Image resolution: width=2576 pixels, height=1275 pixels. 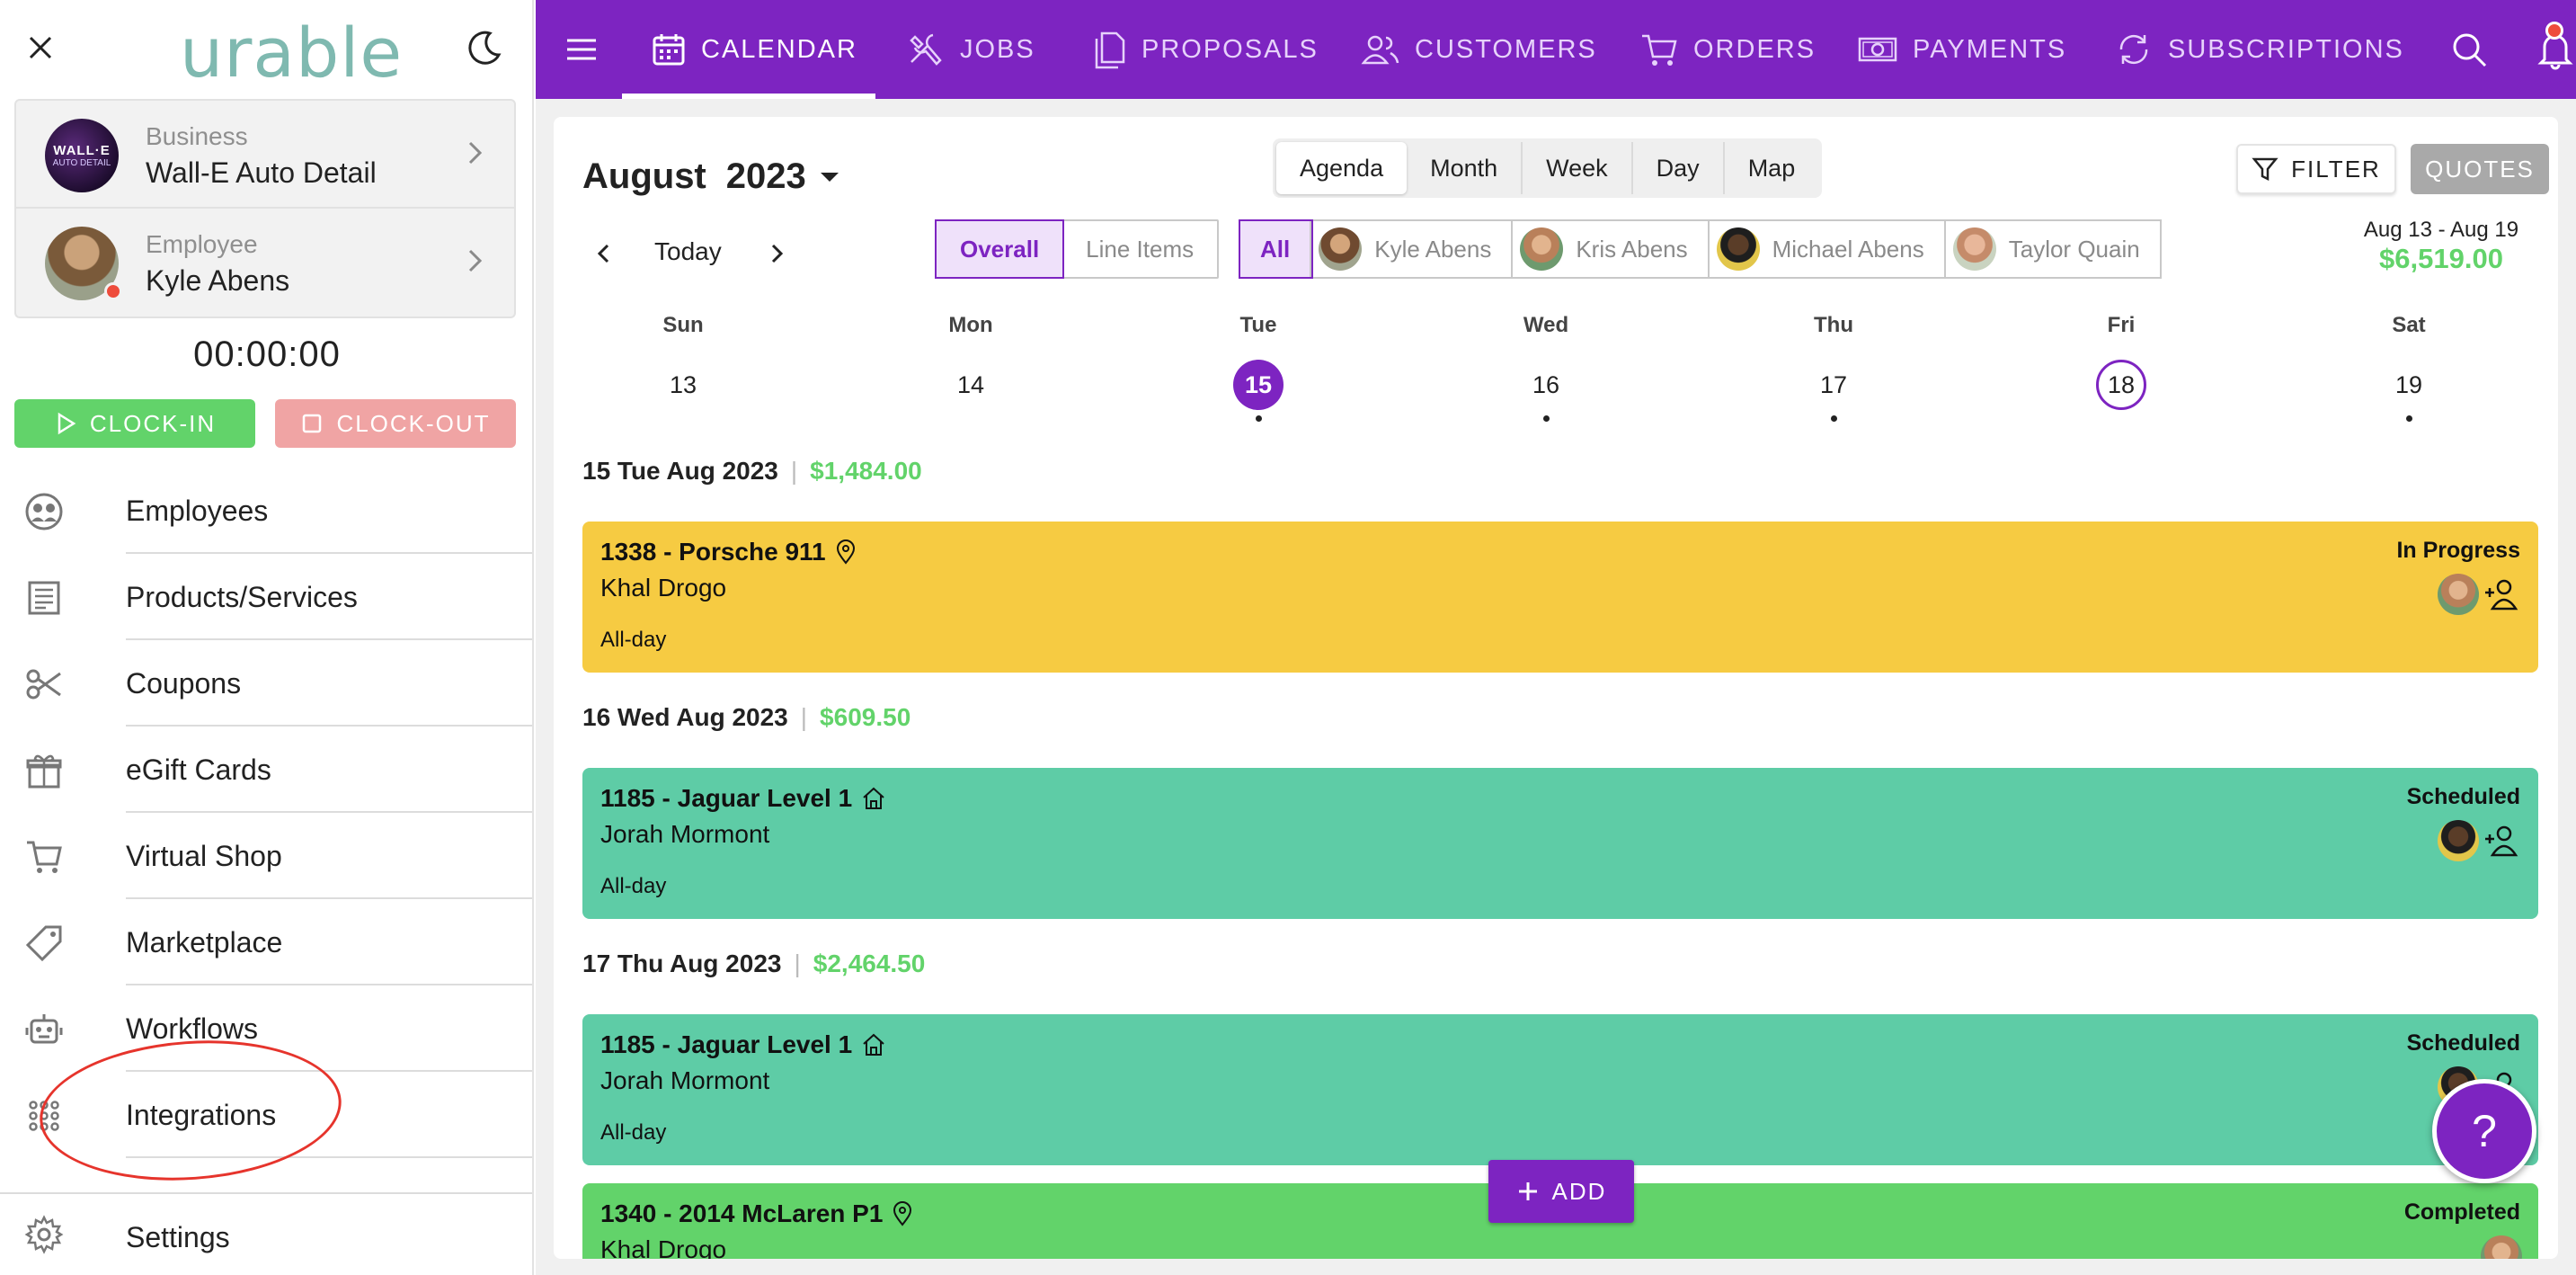 I want to click on sidebar-item-workflows: Workflows, so click(x=266, y=1028).